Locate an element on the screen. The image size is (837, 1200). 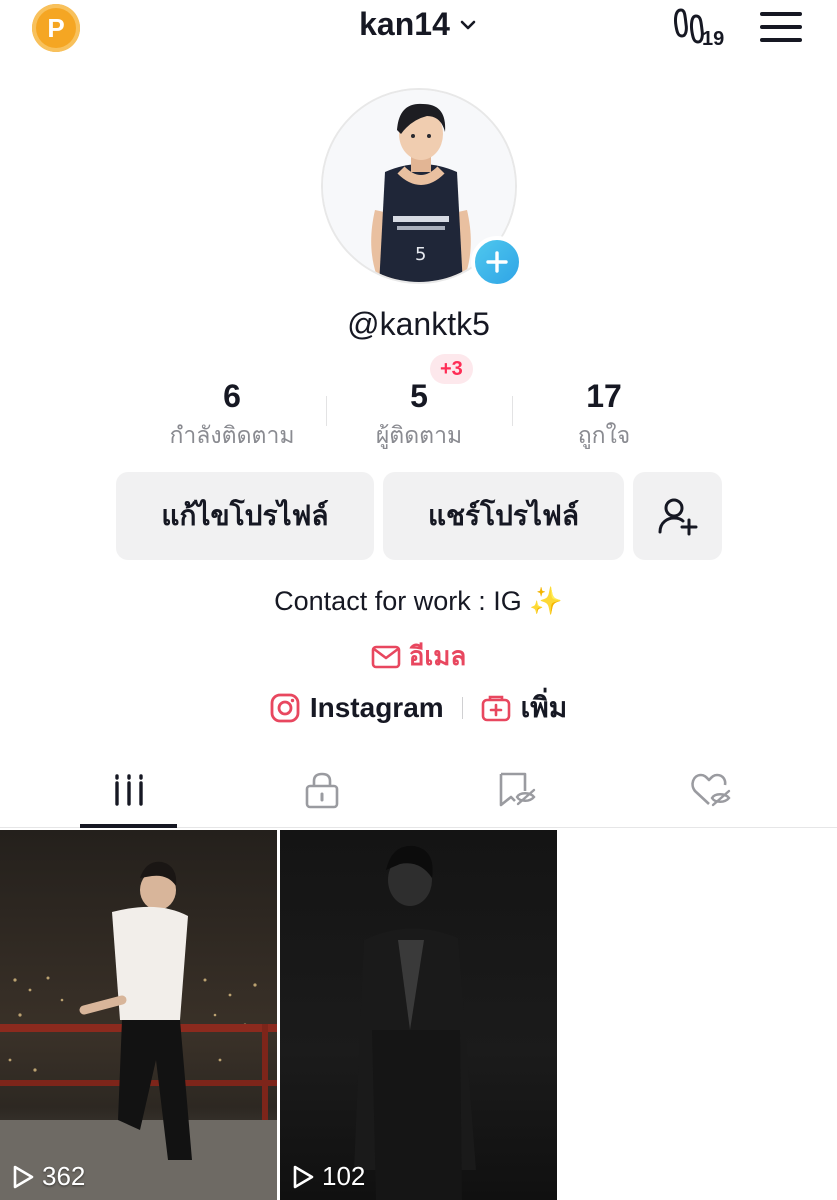
edit-profile-button: แก้ไขโปรไฟล์ is located at coordinates (245, 516).